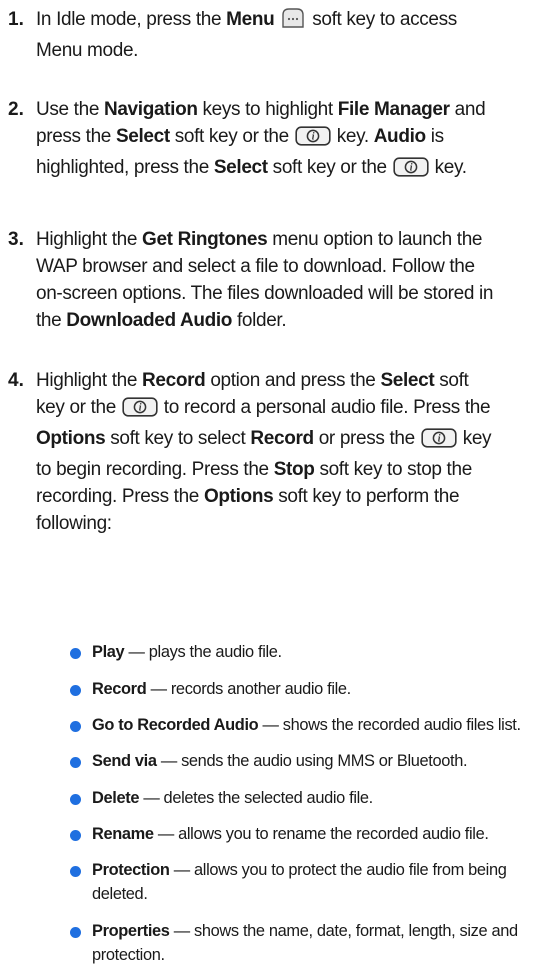 The width and height of the screenshot is (539, 967). What do you see at coordinates (256, 798) in the screenshot?
I see `bullet-description: — deletes the selected audio file.` at bounding box center [256, 798].